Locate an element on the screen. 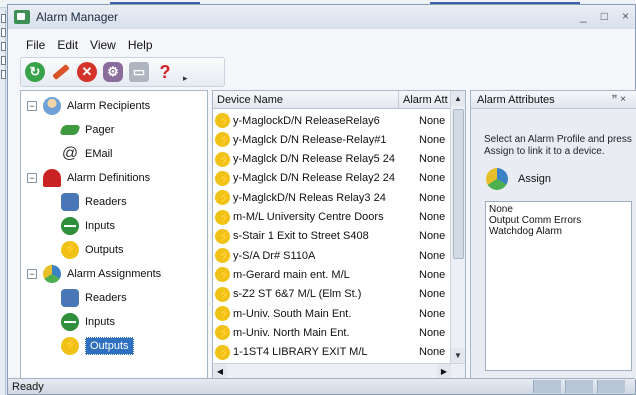  column-header-alarm-attribute: Alarm Att is located at coordinates (425, 99).